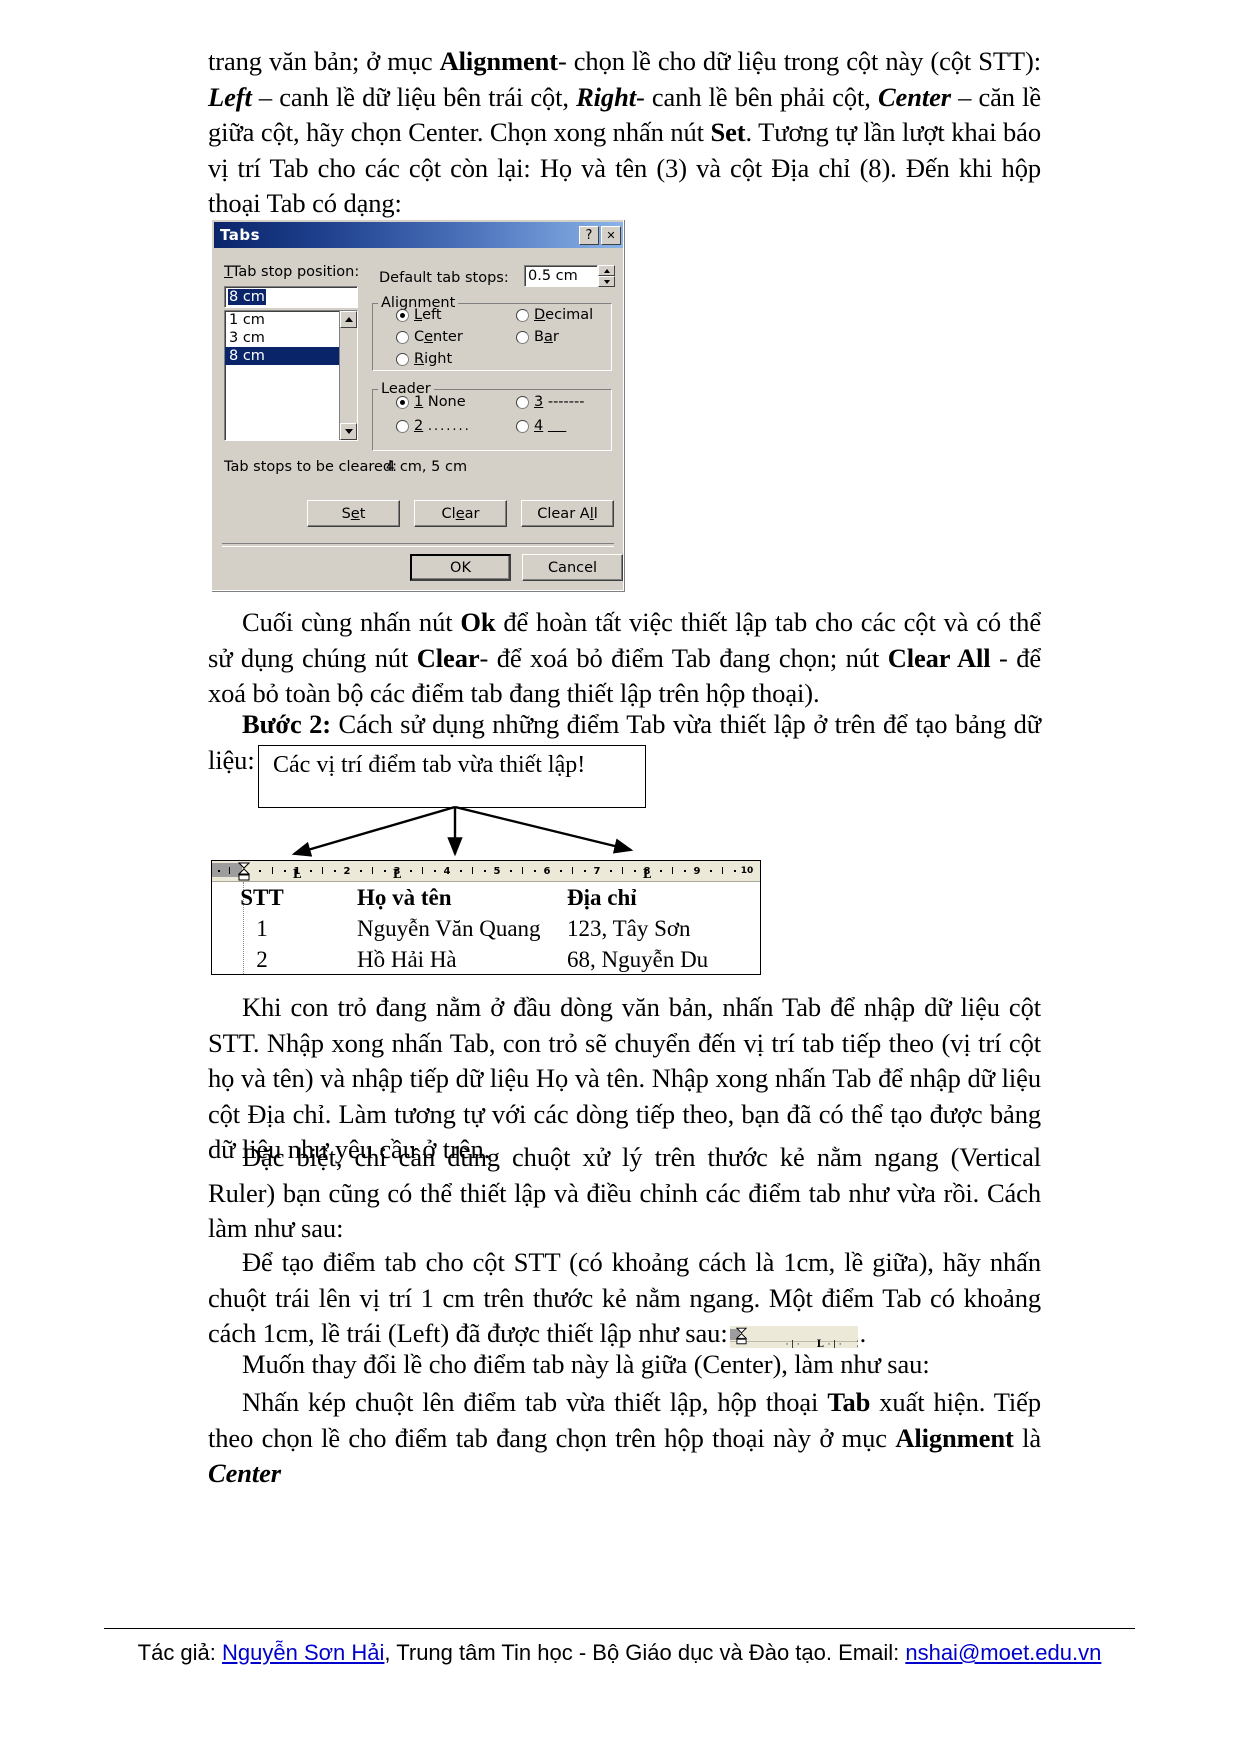 This screenshot has width=1239, height=1754. What do you see at coordinates (602, 897) in the screenshot?
I see `cell-diachi: Địa chỉ` at bounding box center [602, 897].